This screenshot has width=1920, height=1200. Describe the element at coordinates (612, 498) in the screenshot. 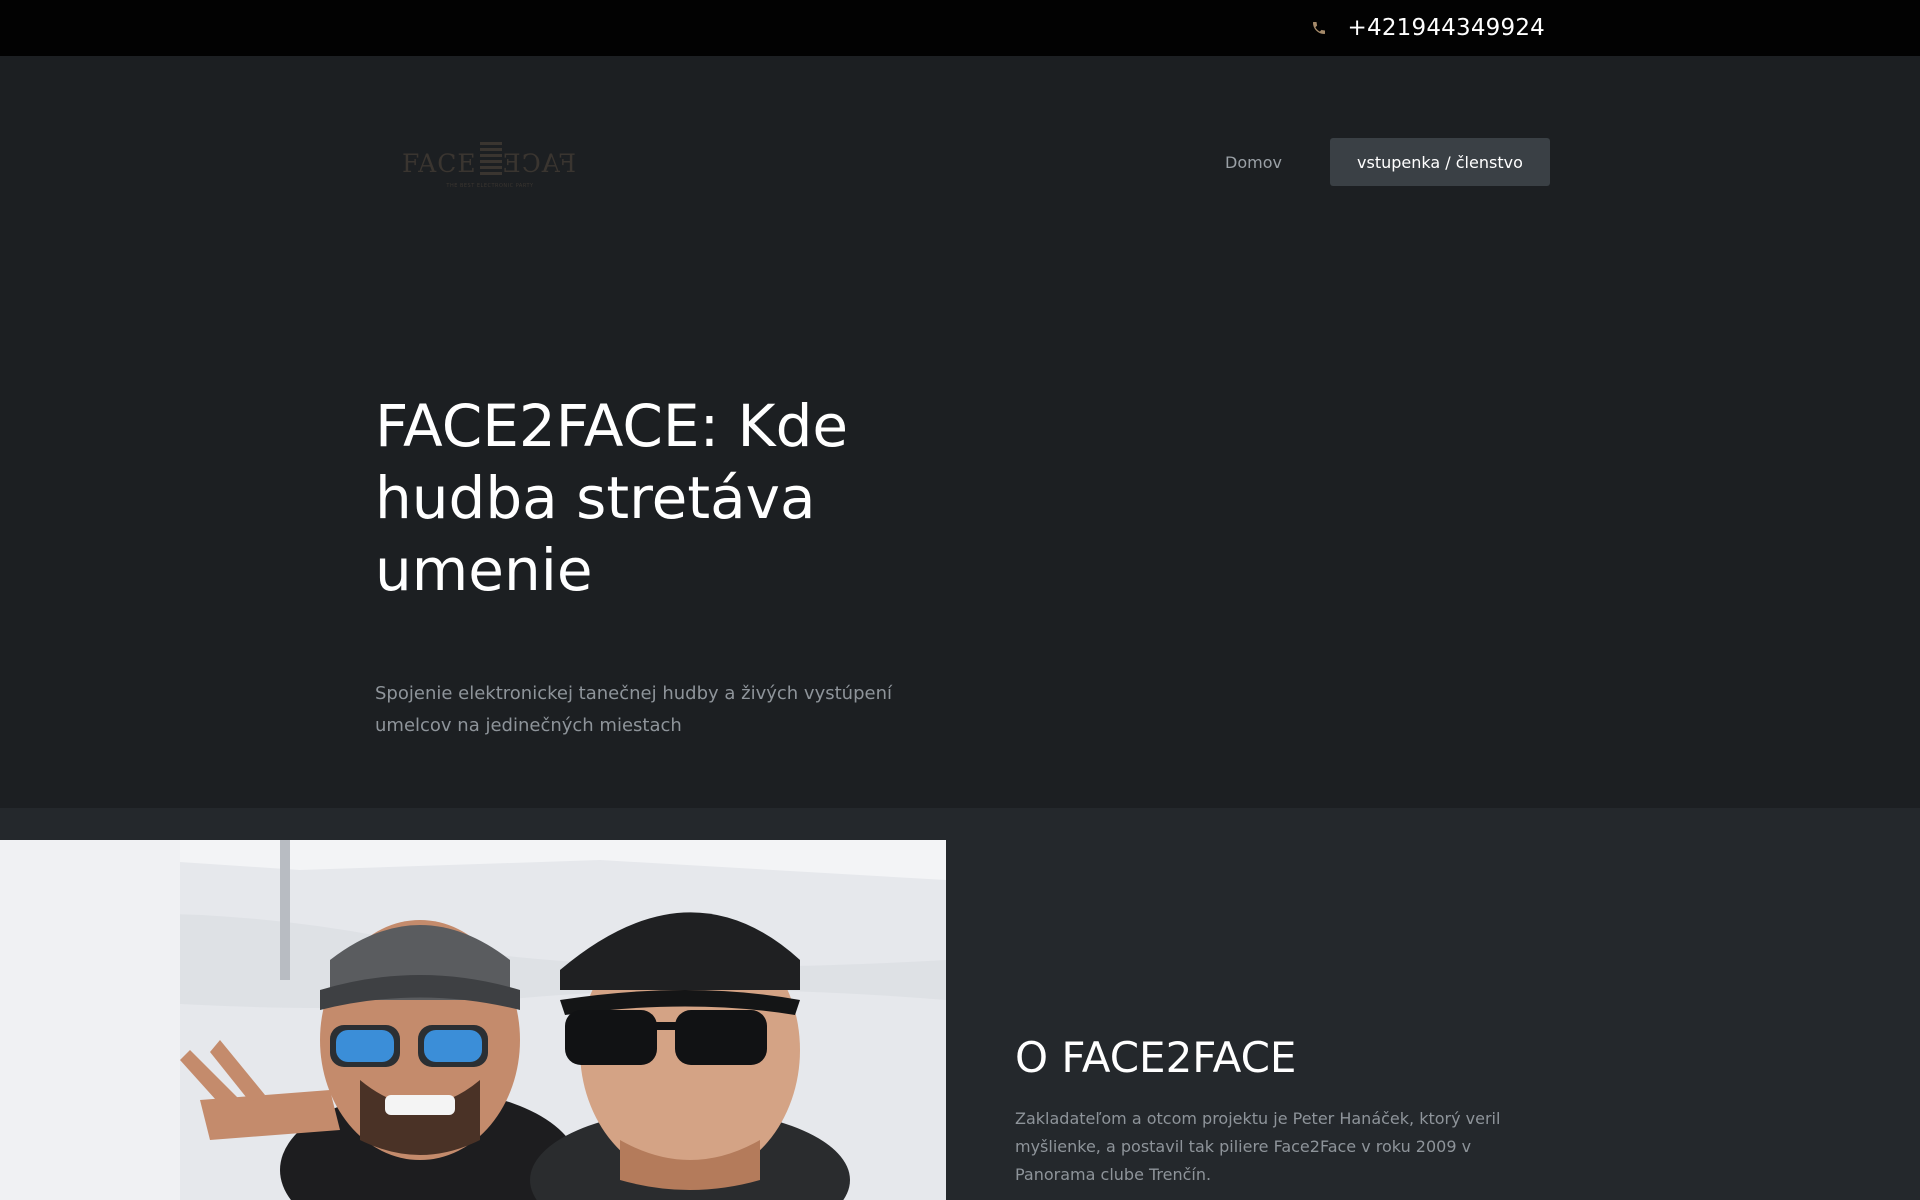

I see `hero-title: FACE2FACE: Kde hudba stretáva umenie` at that location.